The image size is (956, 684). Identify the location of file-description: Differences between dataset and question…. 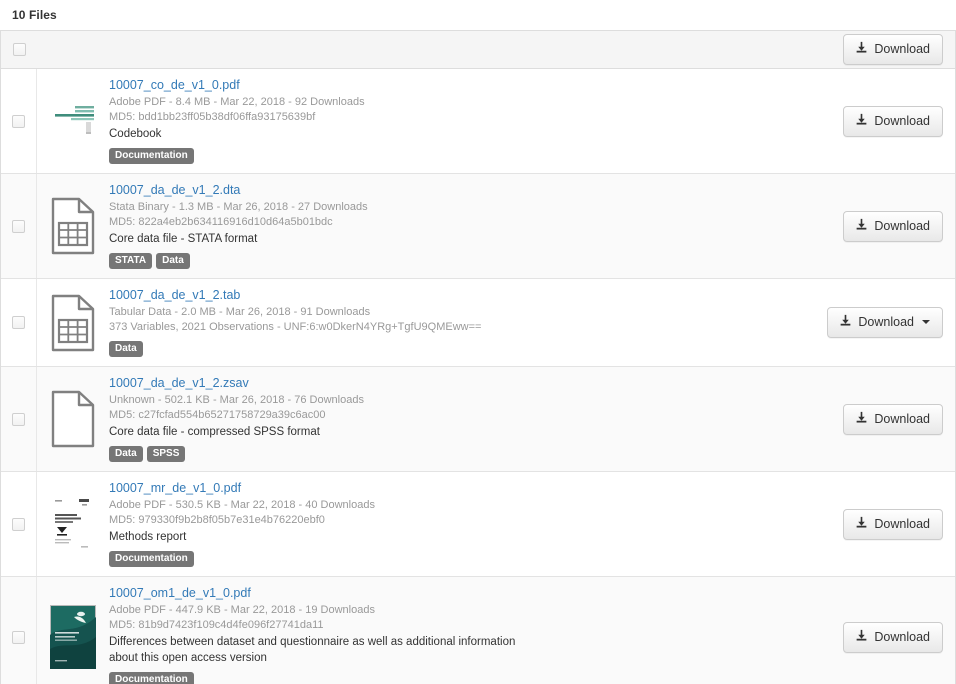
(312, 650).